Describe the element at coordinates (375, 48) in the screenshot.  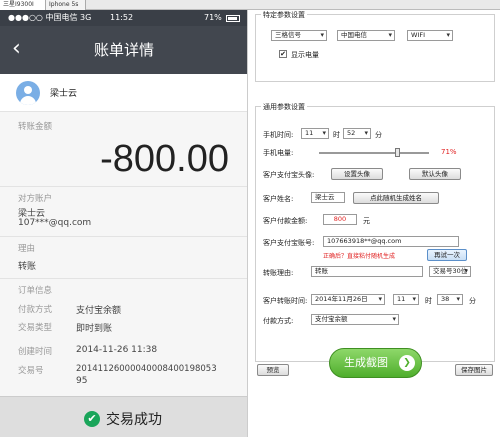
I see `specific-settings-group` at that location.